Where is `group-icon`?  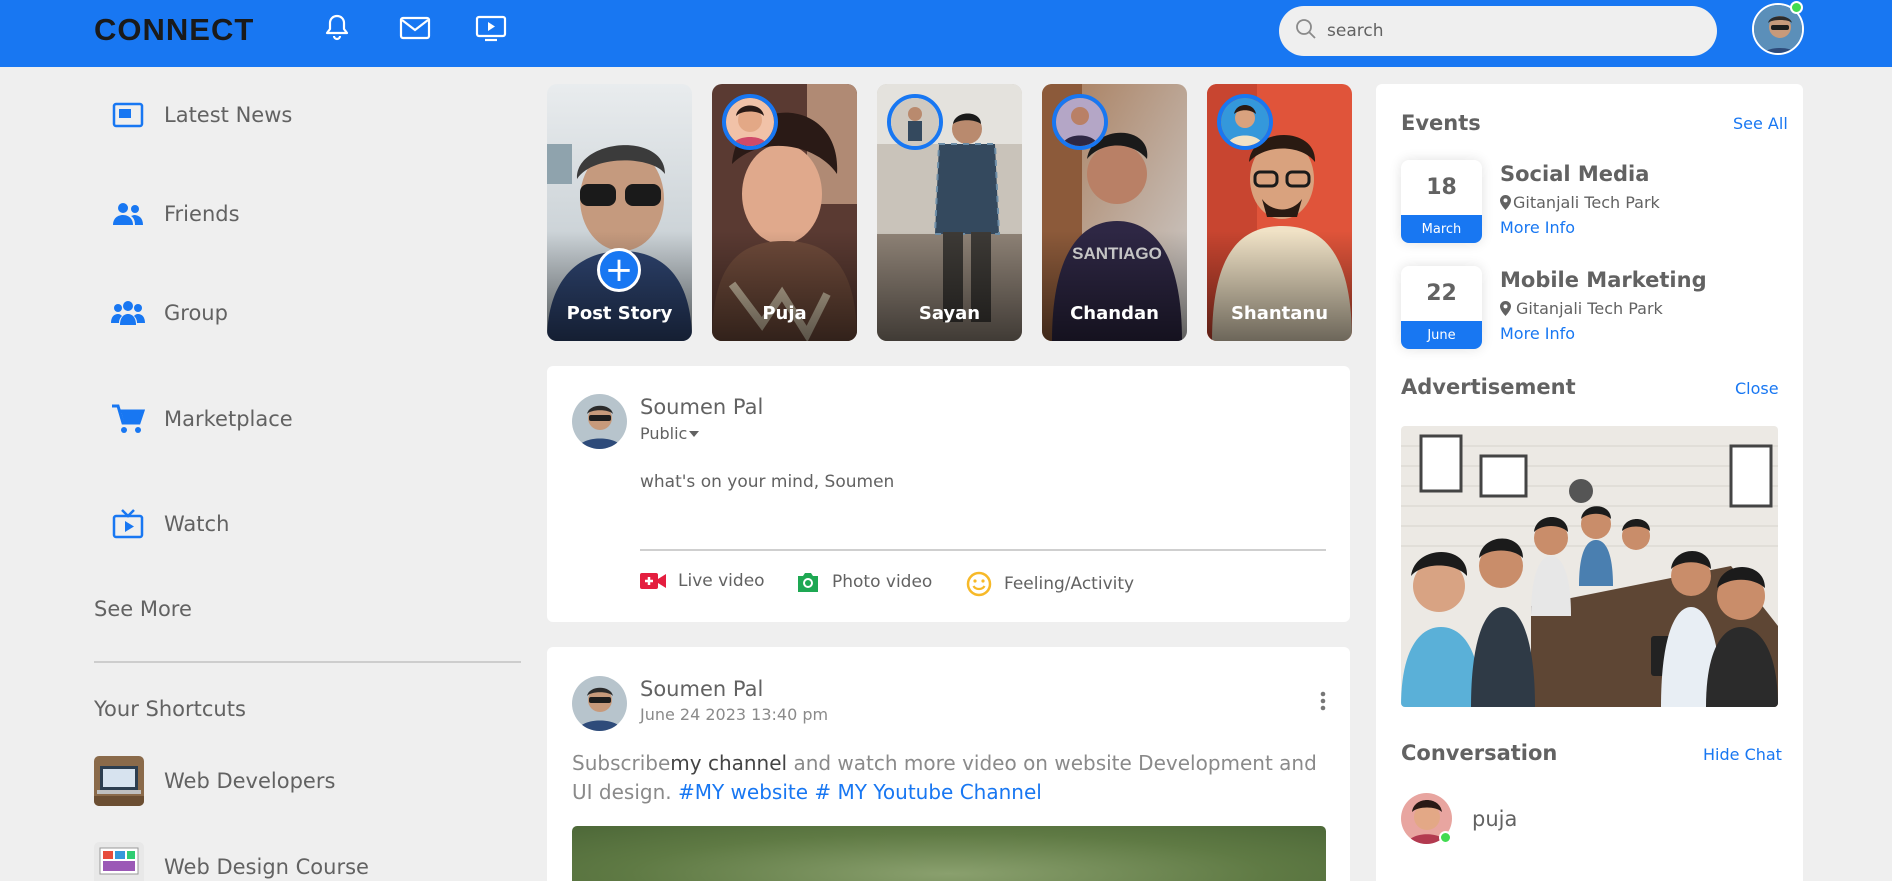 group-icon is located at coordinates (128, 313).